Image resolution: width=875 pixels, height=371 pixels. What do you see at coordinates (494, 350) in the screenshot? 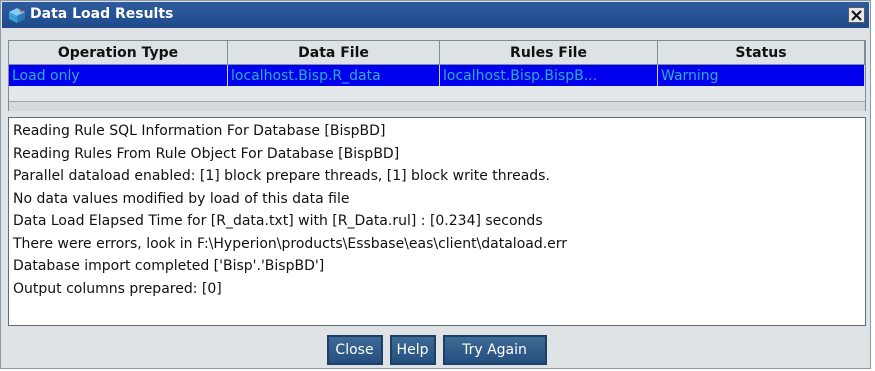
I see `try-again-button: Try Again` at bounding box center [494, 350].